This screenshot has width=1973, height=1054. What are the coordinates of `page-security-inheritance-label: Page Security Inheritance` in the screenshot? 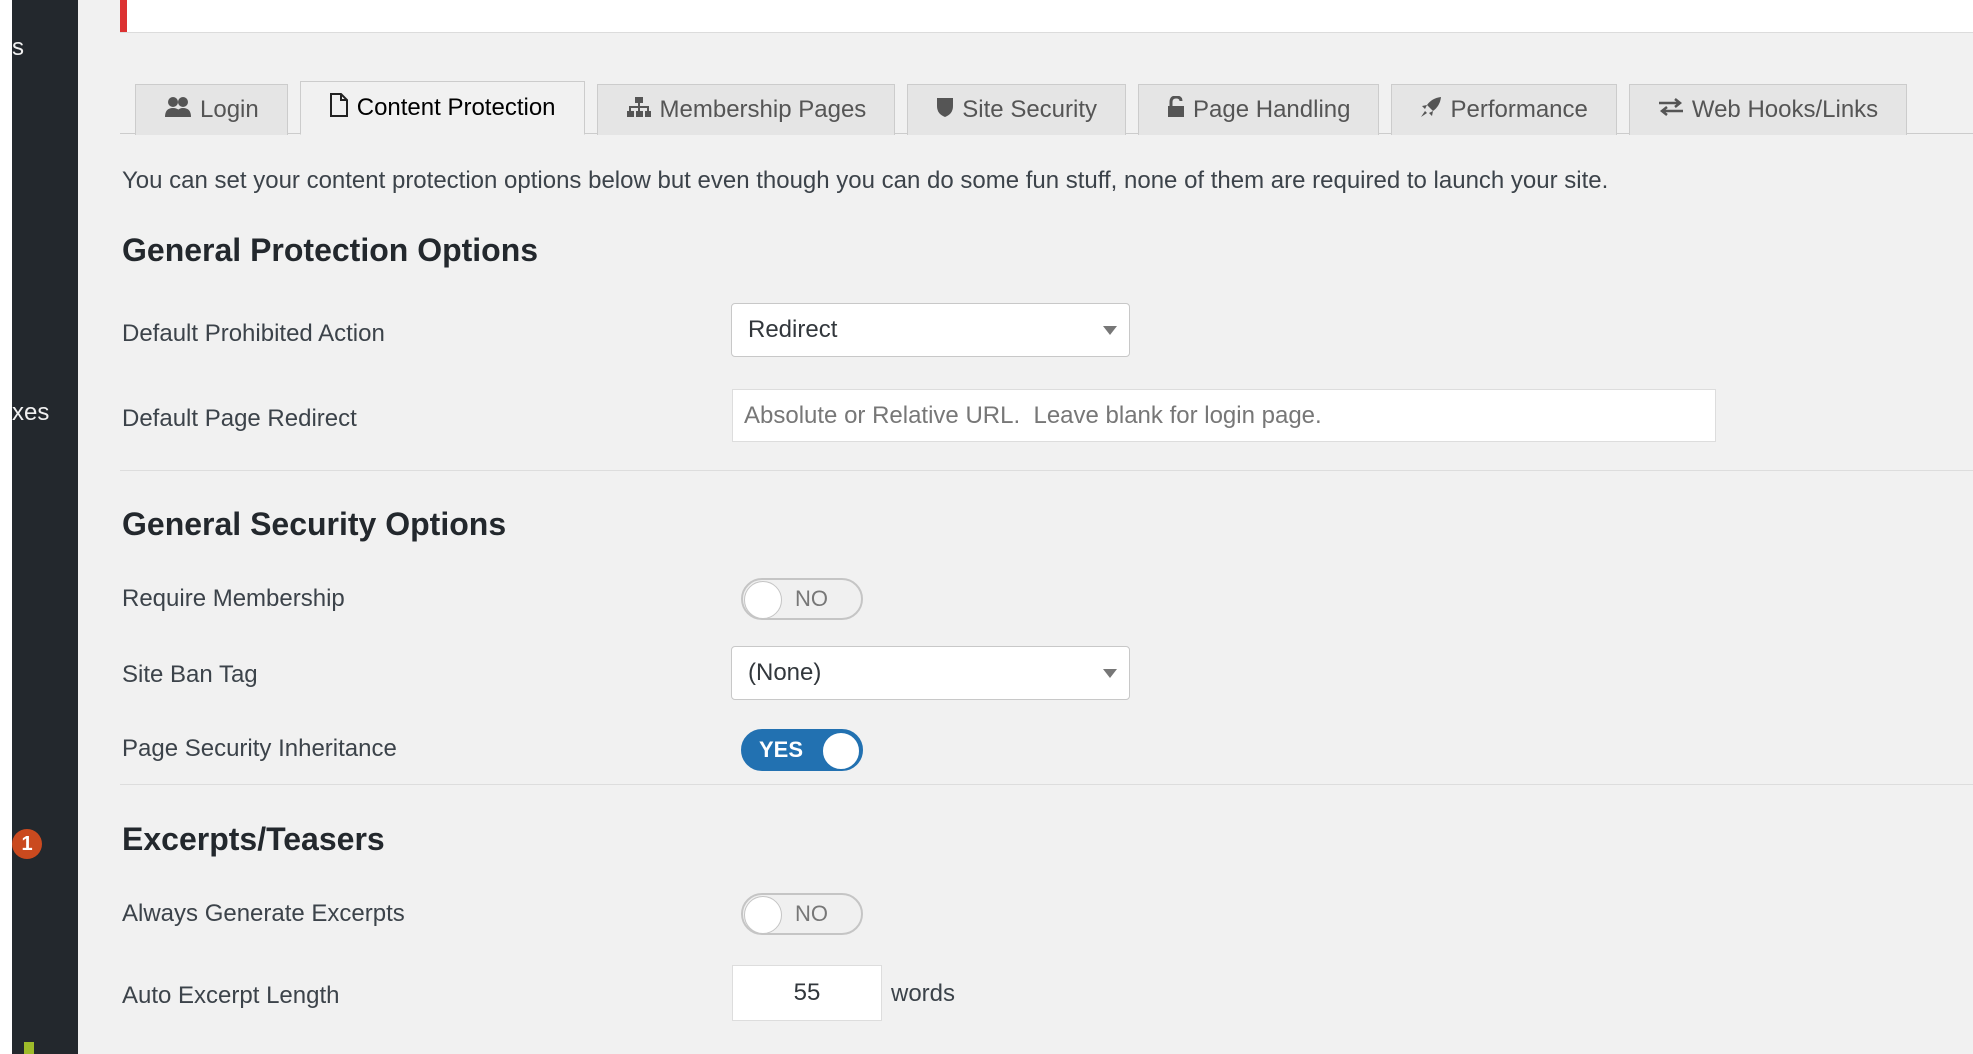 It's located at (259, 748).